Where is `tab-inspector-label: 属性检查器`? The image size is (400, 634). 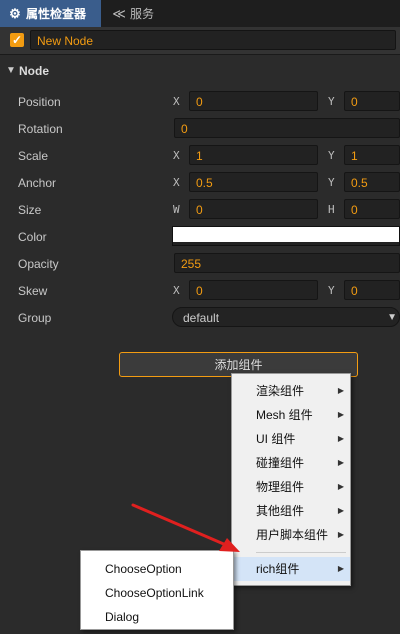
tab-inspector-label: 属性检查器 is located at coordinates (56, 14).